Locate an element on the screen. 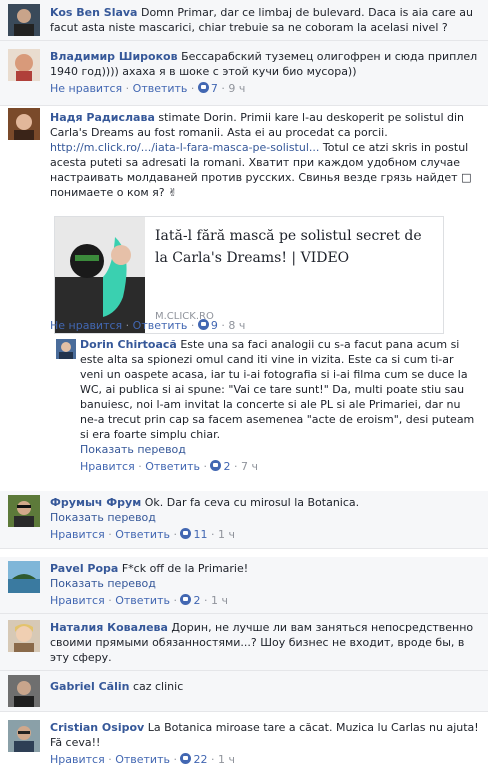 The width and height of the screenshot is (488, 779). comment-author: Фрумыч Фрум is located at coordinates (95, 502).